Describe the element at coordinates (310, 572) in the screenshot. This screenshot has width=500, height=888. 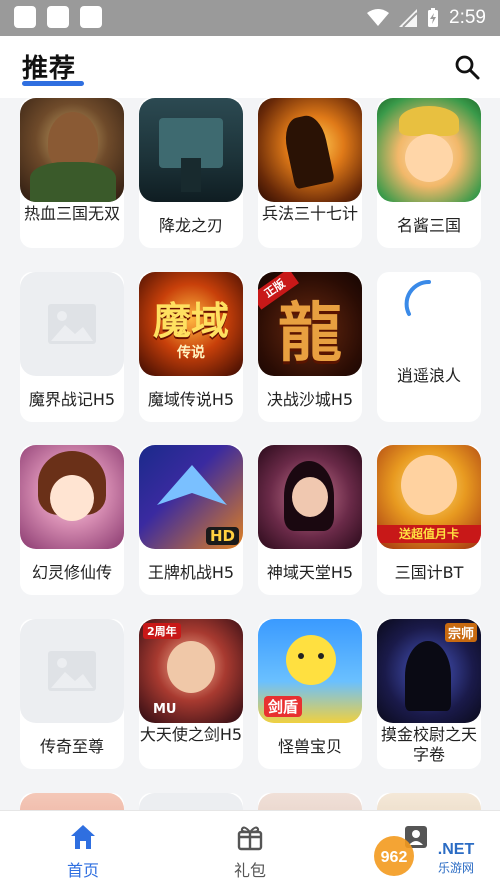
I see `game-name: 神域天堂H5` at that location.